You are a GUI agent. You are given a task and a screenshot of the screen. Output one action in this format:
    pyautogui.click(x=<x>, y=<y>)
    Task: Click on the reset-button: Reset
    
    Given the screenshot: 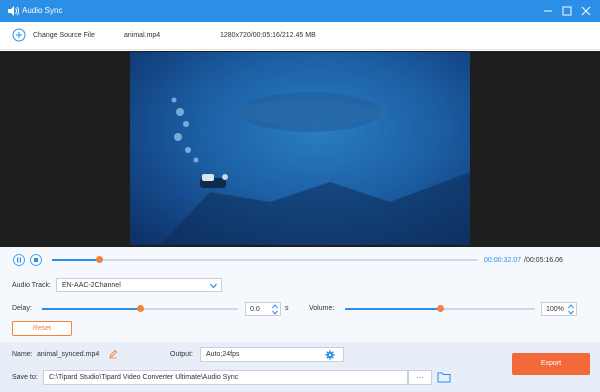 What is the action you would take?
    pyautogui.click(x=42, y=328)
    